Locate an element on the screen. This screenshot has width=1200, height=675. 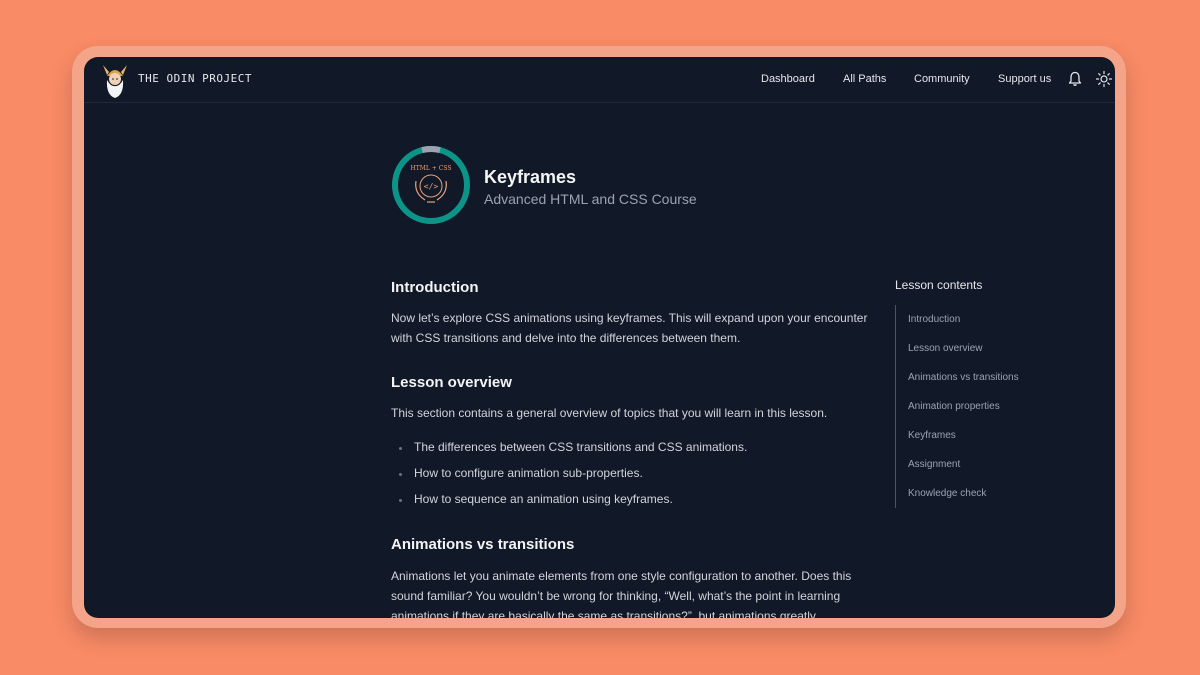
toc-item-animation-properties: Animation properties is located at coordinates (954, 406).